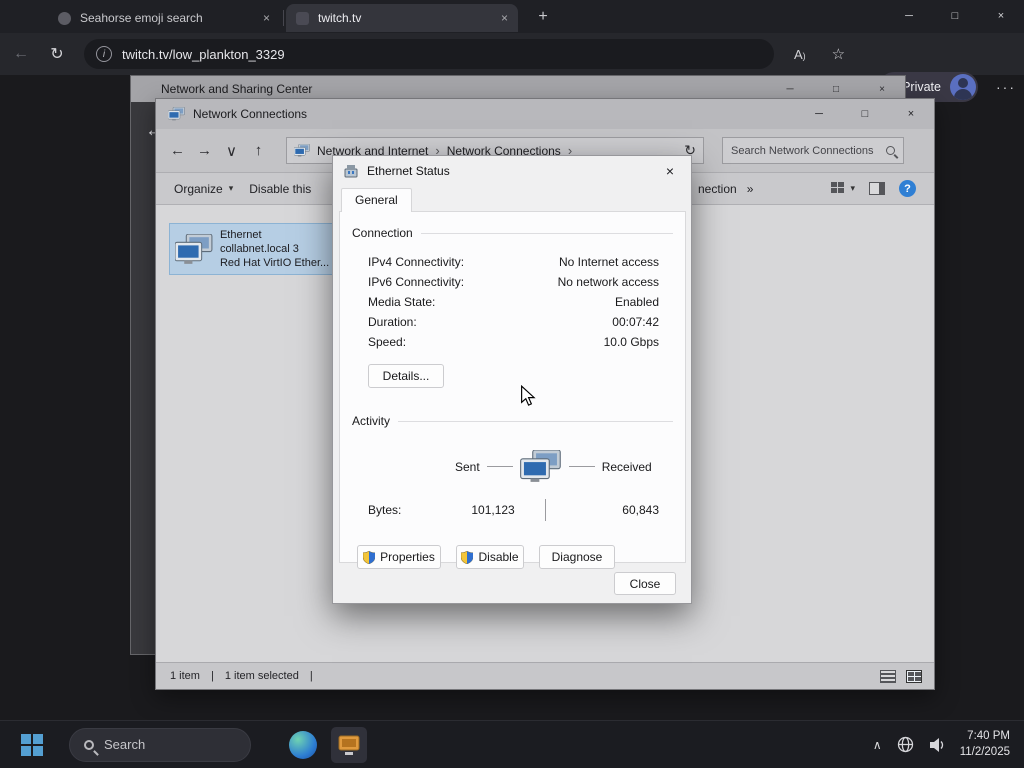 Image resolution: width=1024 pixels, height=768 pixels. Describe the element at coordinates (543, 17) in the screenshot. I see `new-tab-button: +` at that location.